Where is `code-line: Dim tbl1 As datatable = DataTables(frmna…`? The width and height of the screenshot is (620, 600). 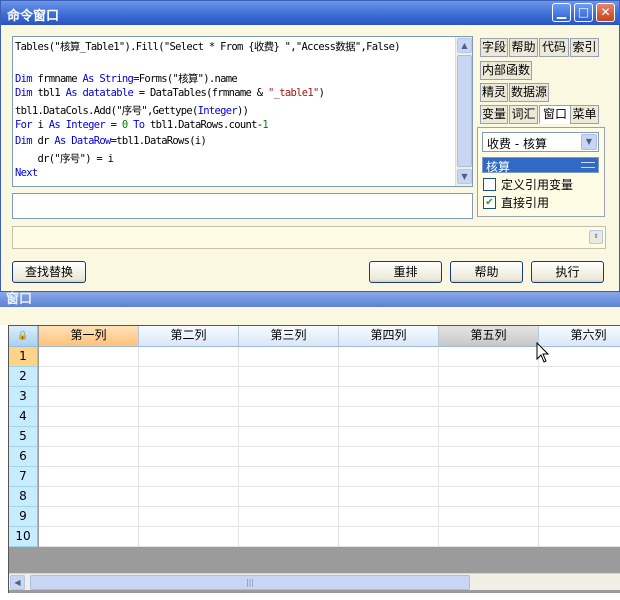 code-line: Dim tbl1 As datatable = DataTables(frmna… is located at coordinates (170, 93).